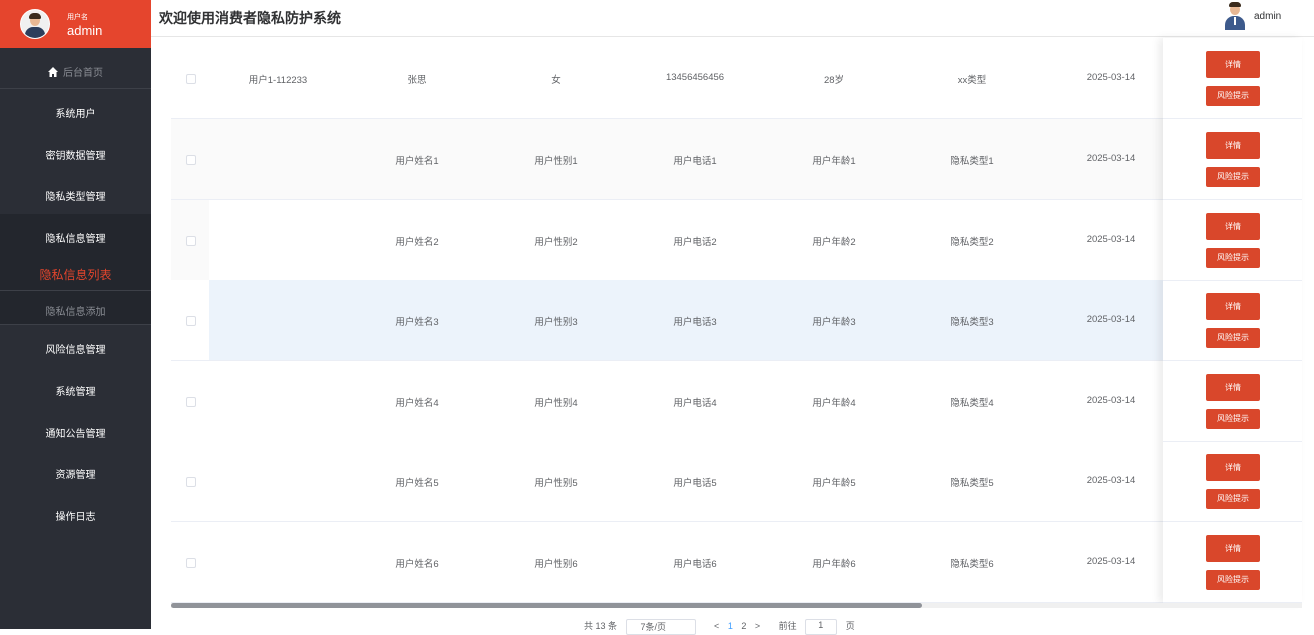  I want to click on table-row: 用户姓名2 用户性别2 用户电话2 用户年龄2 隐私类型2 2025-03-14, so click(736, 240).